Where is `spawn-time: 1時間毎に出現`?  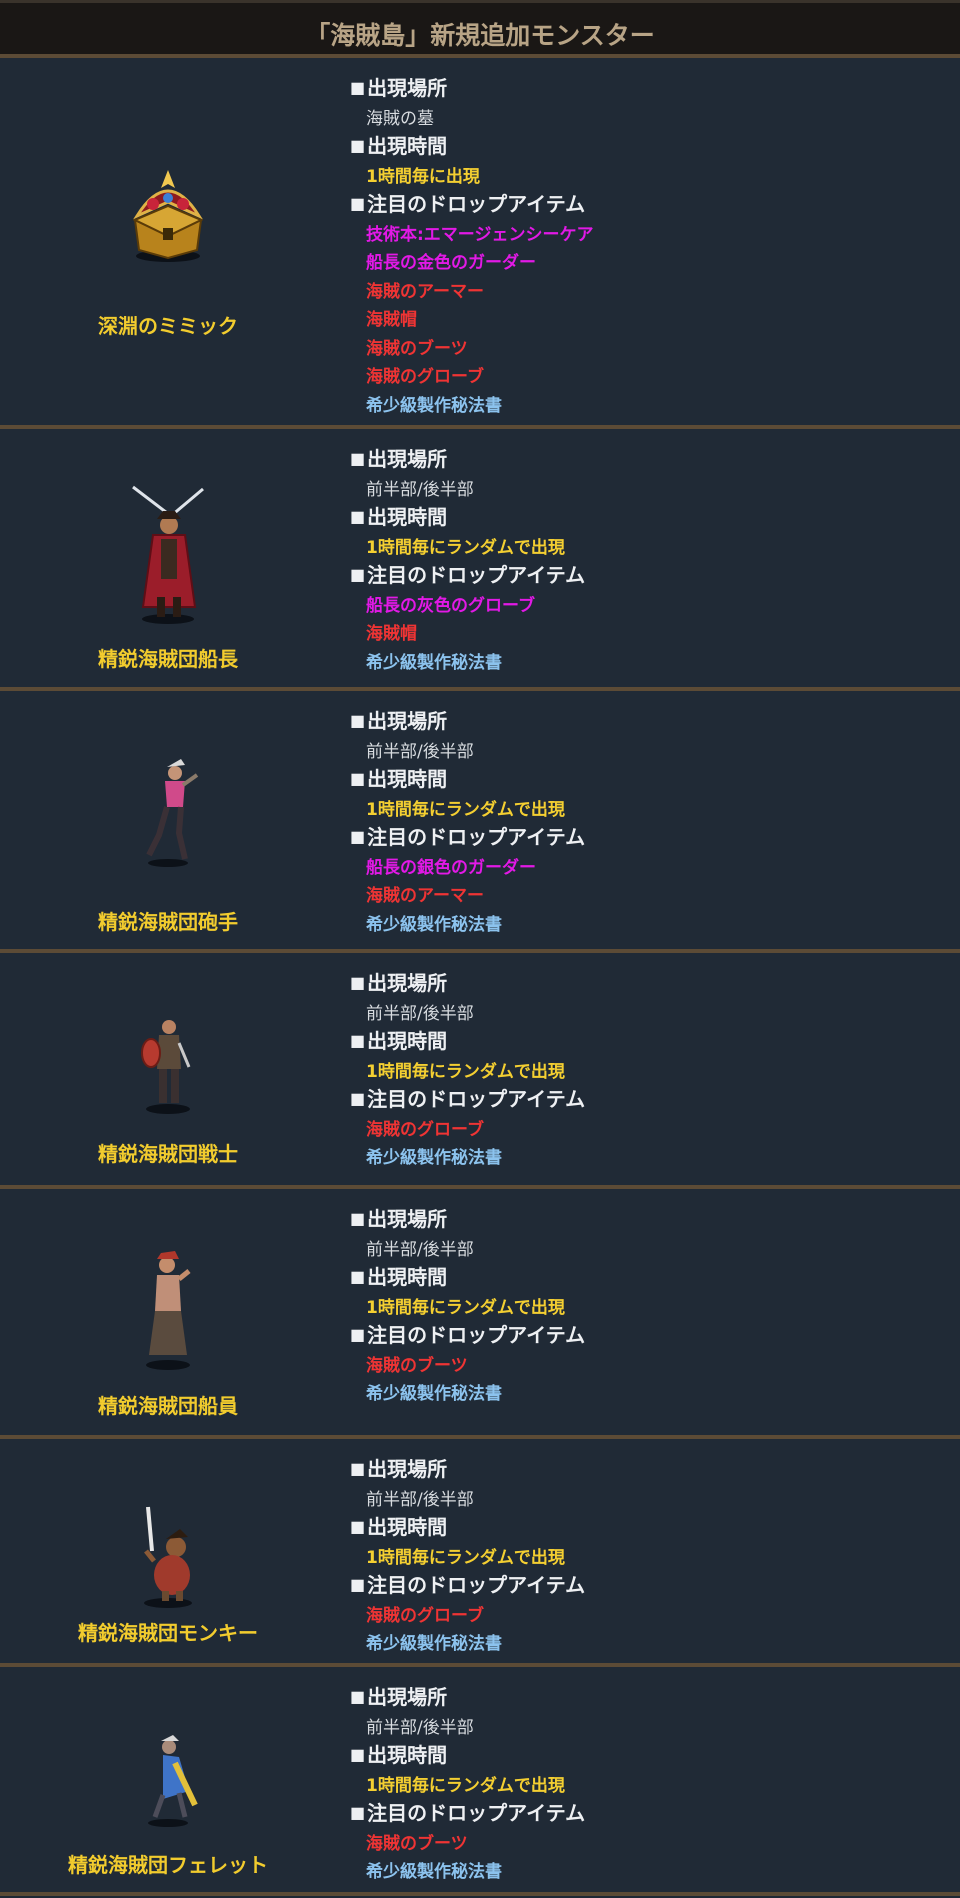 spawn-time: 1時間毎に出現 is located at coordinates (423, 176).